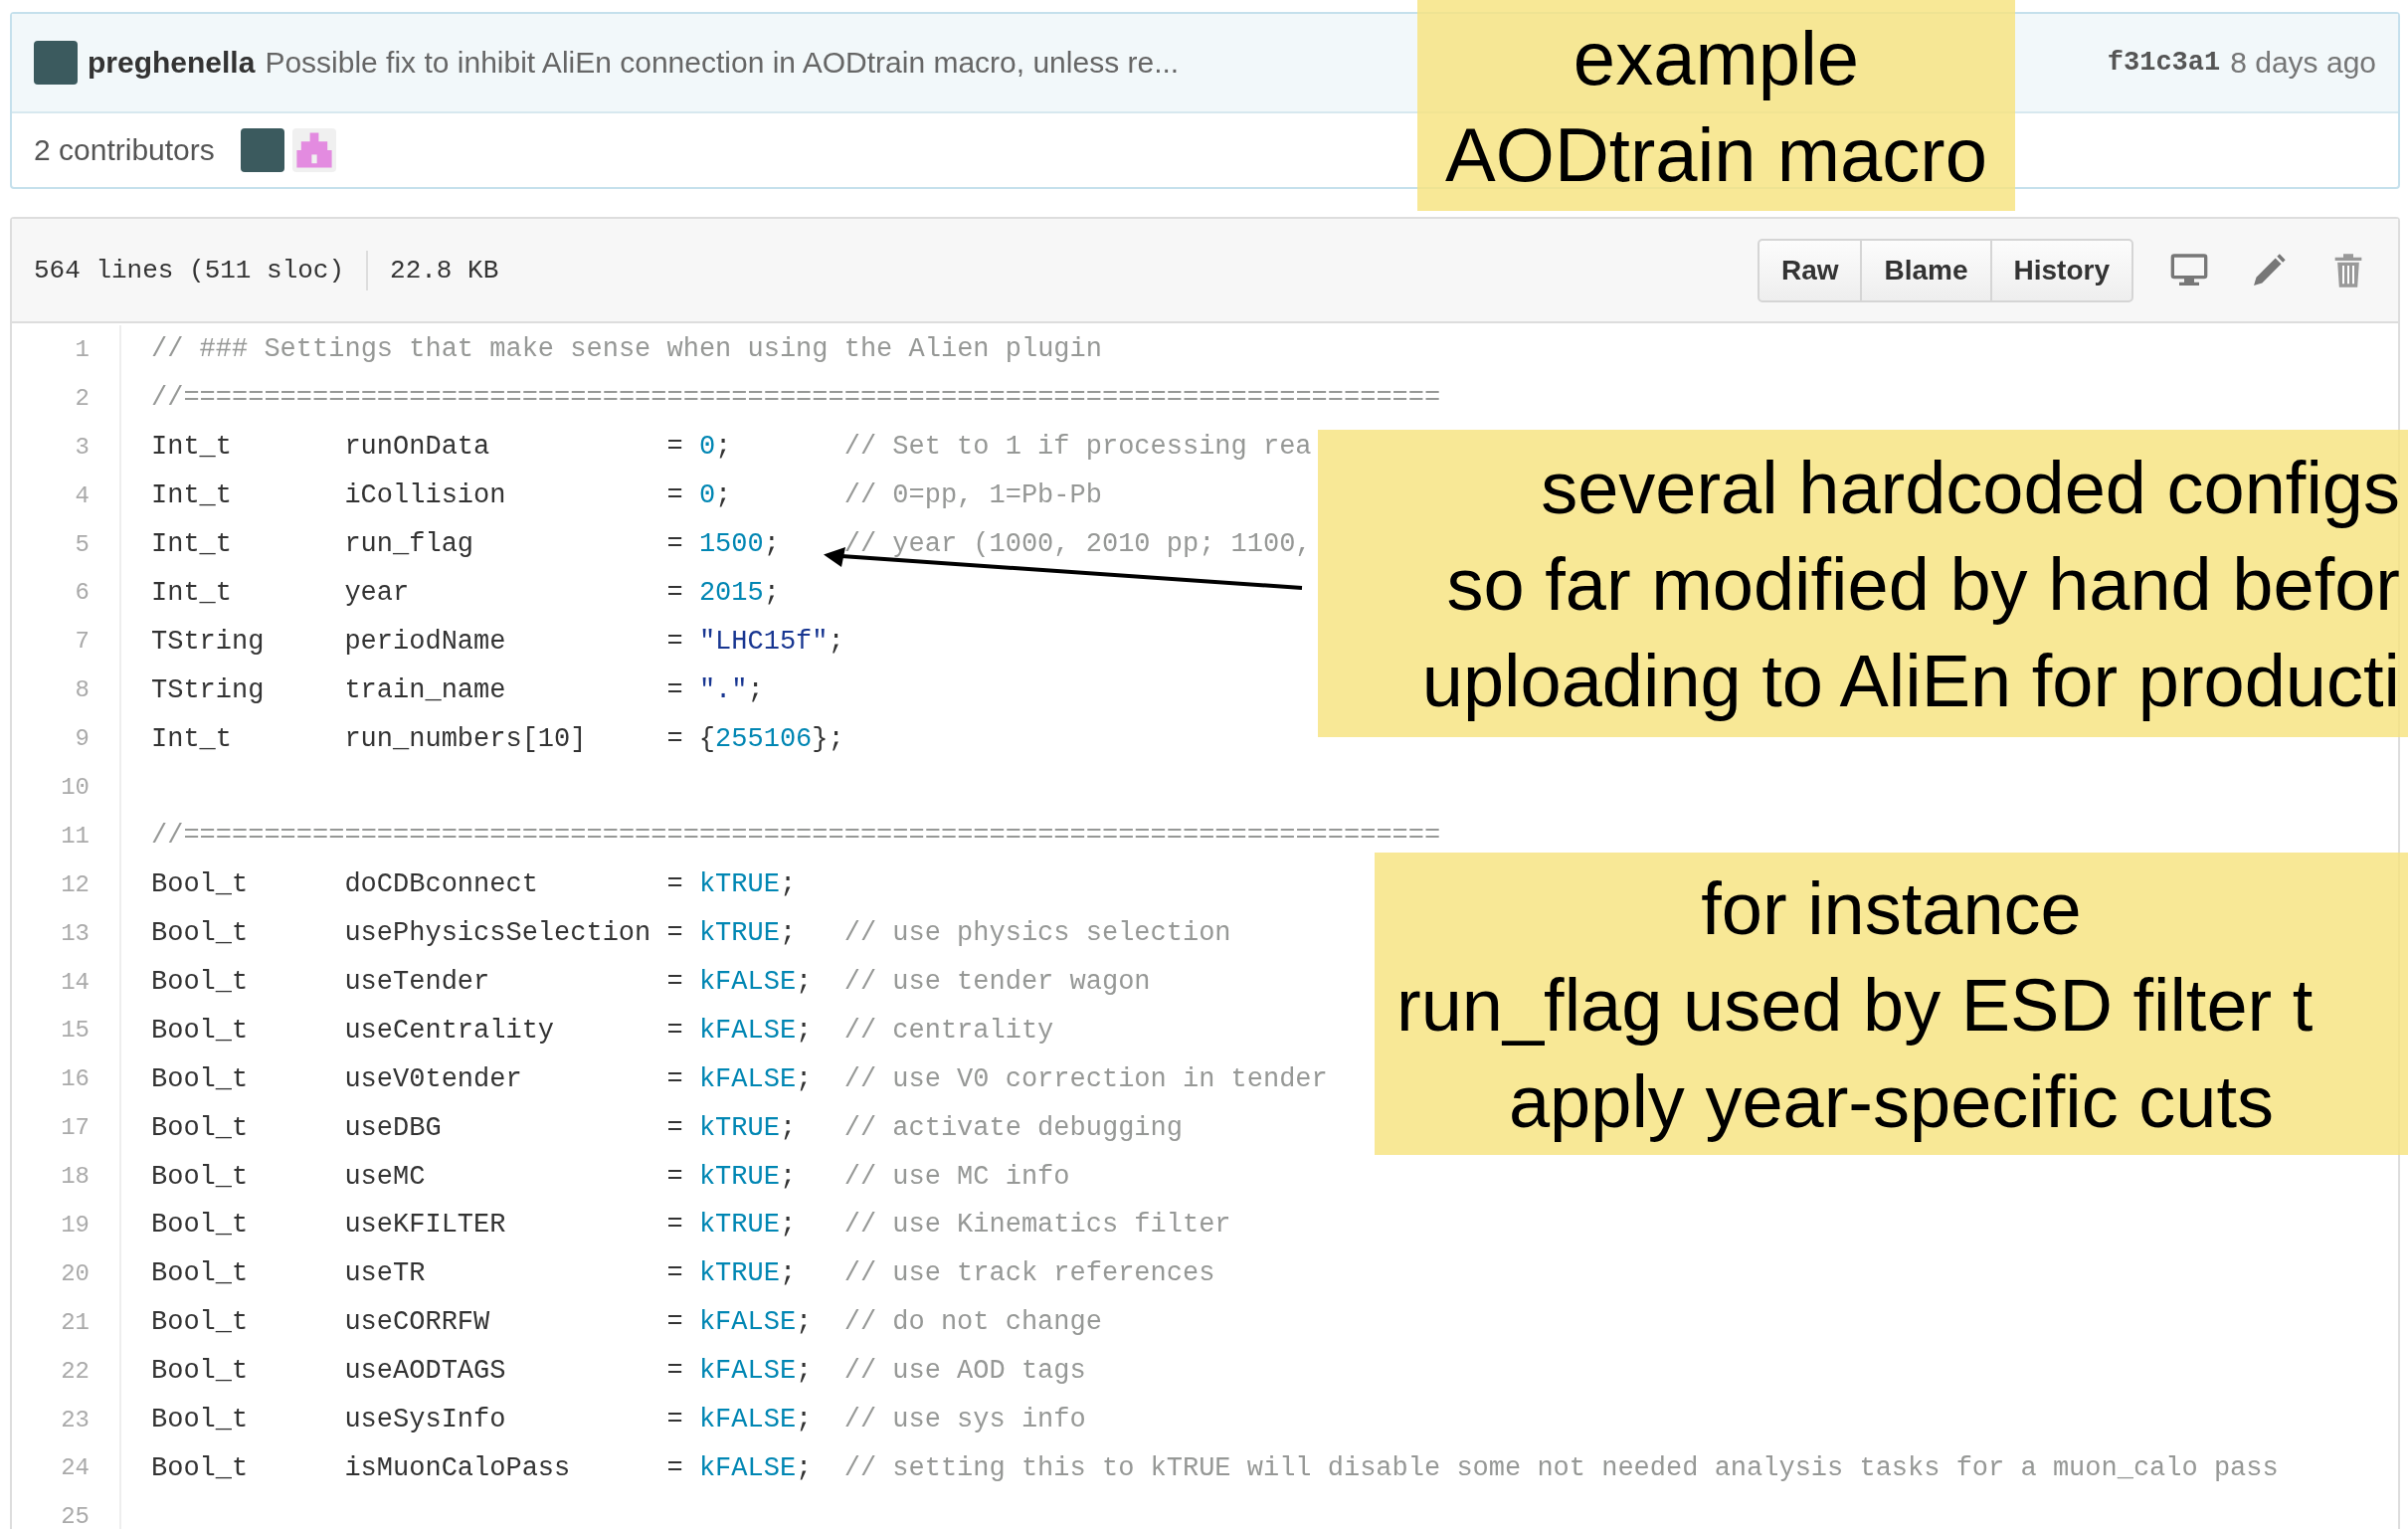  Describe the element at coordinates (66, 544) in the screenshot. I see `line-number: 5` at that location.